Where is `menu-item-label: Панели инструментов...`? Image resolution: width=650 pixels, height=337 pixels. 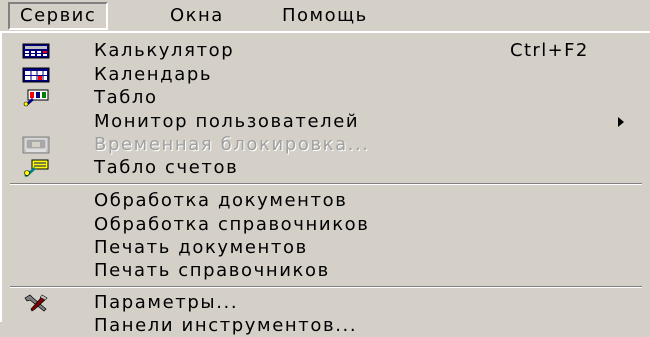 menu-item-label: Панели инструментов... is located at coordinates (226, 325).